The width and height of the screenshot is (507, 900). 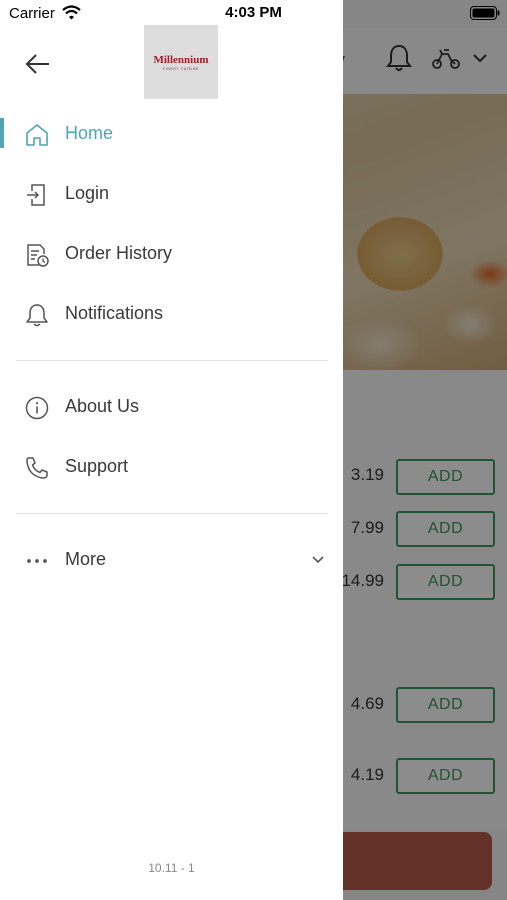 What do you see at coordinates (97, 466) in the screenshot?
I see `menu-item-label: Support` at bounding box center [97, 466].